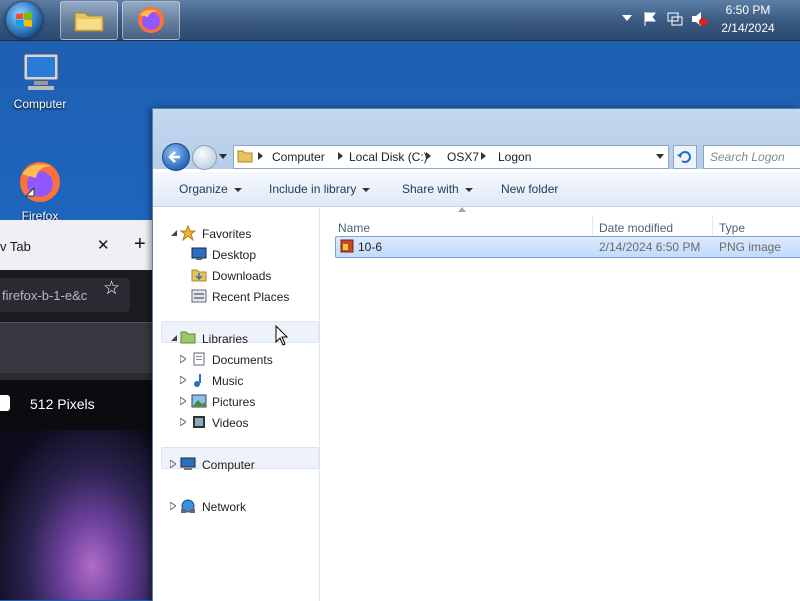  Describe the element at coordinates (750, 247) in the screenshot. I see `file-type: PNG image` at that location.